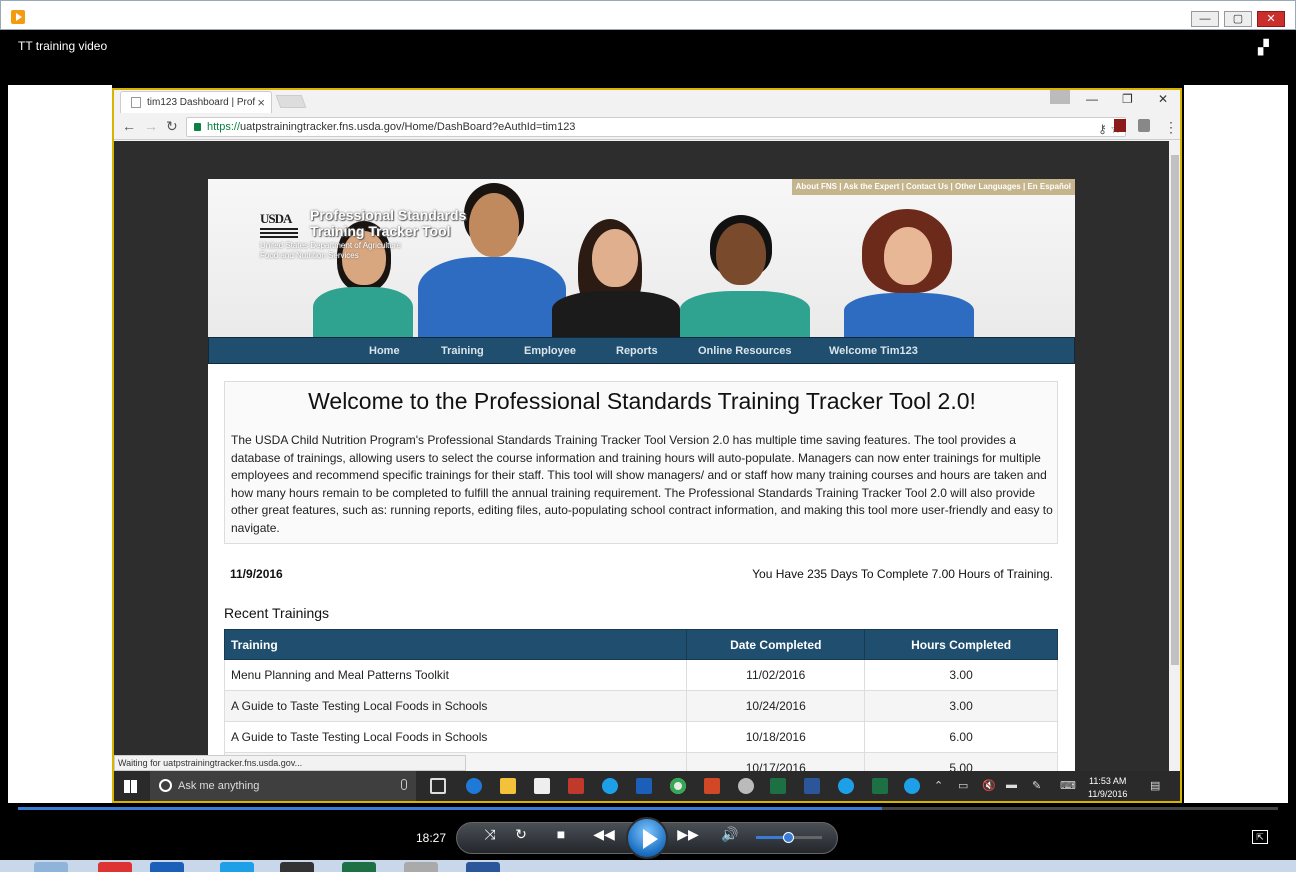 The image size is (1296, 872). Describe the element at coordinates (746, 786) in the screenshot. I see `network-app-icon` at that location.